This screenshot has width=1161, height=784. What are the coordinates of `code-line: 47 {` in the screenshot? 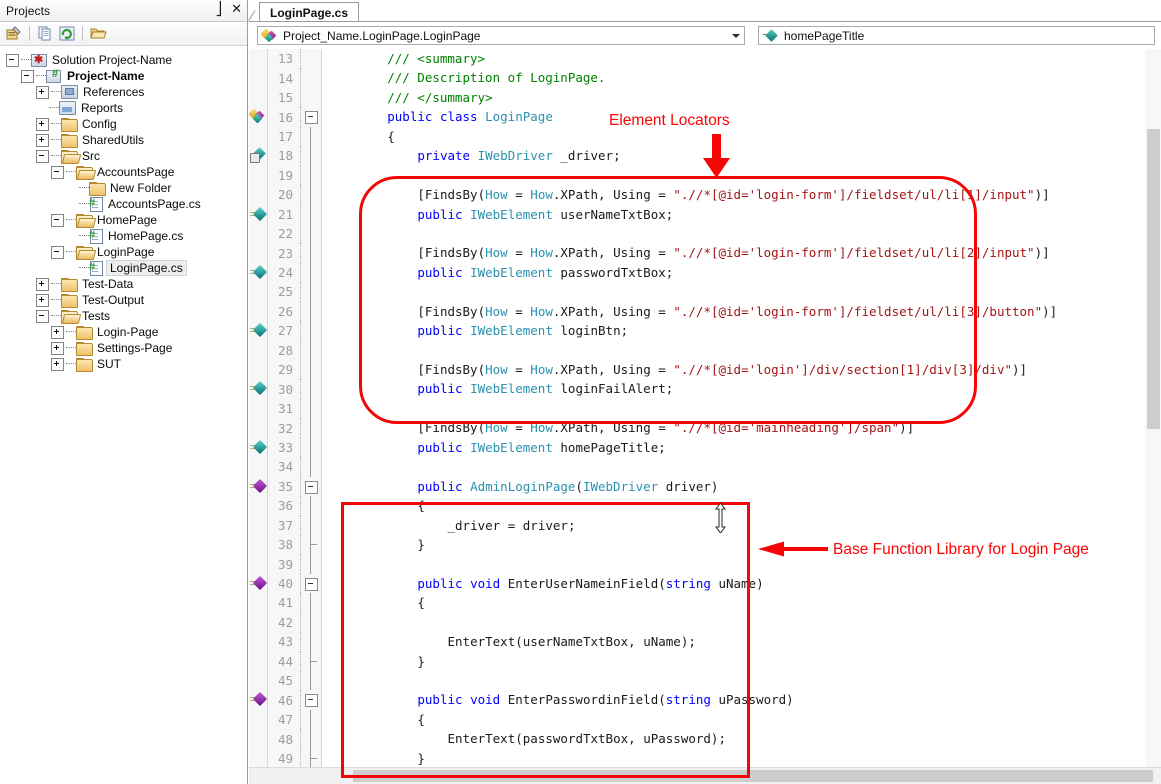 It's located at (705, 719).